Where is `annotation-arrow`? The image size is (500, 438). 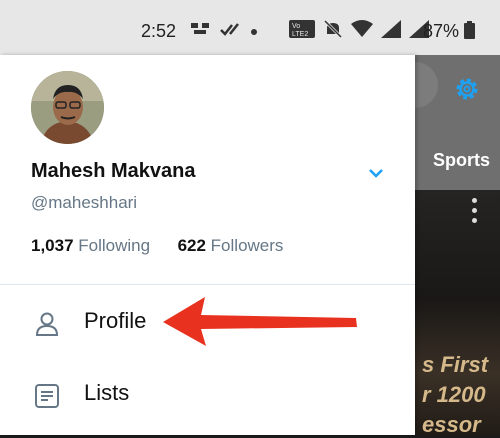 annotation-arrow is located at coordinates (260, 321).